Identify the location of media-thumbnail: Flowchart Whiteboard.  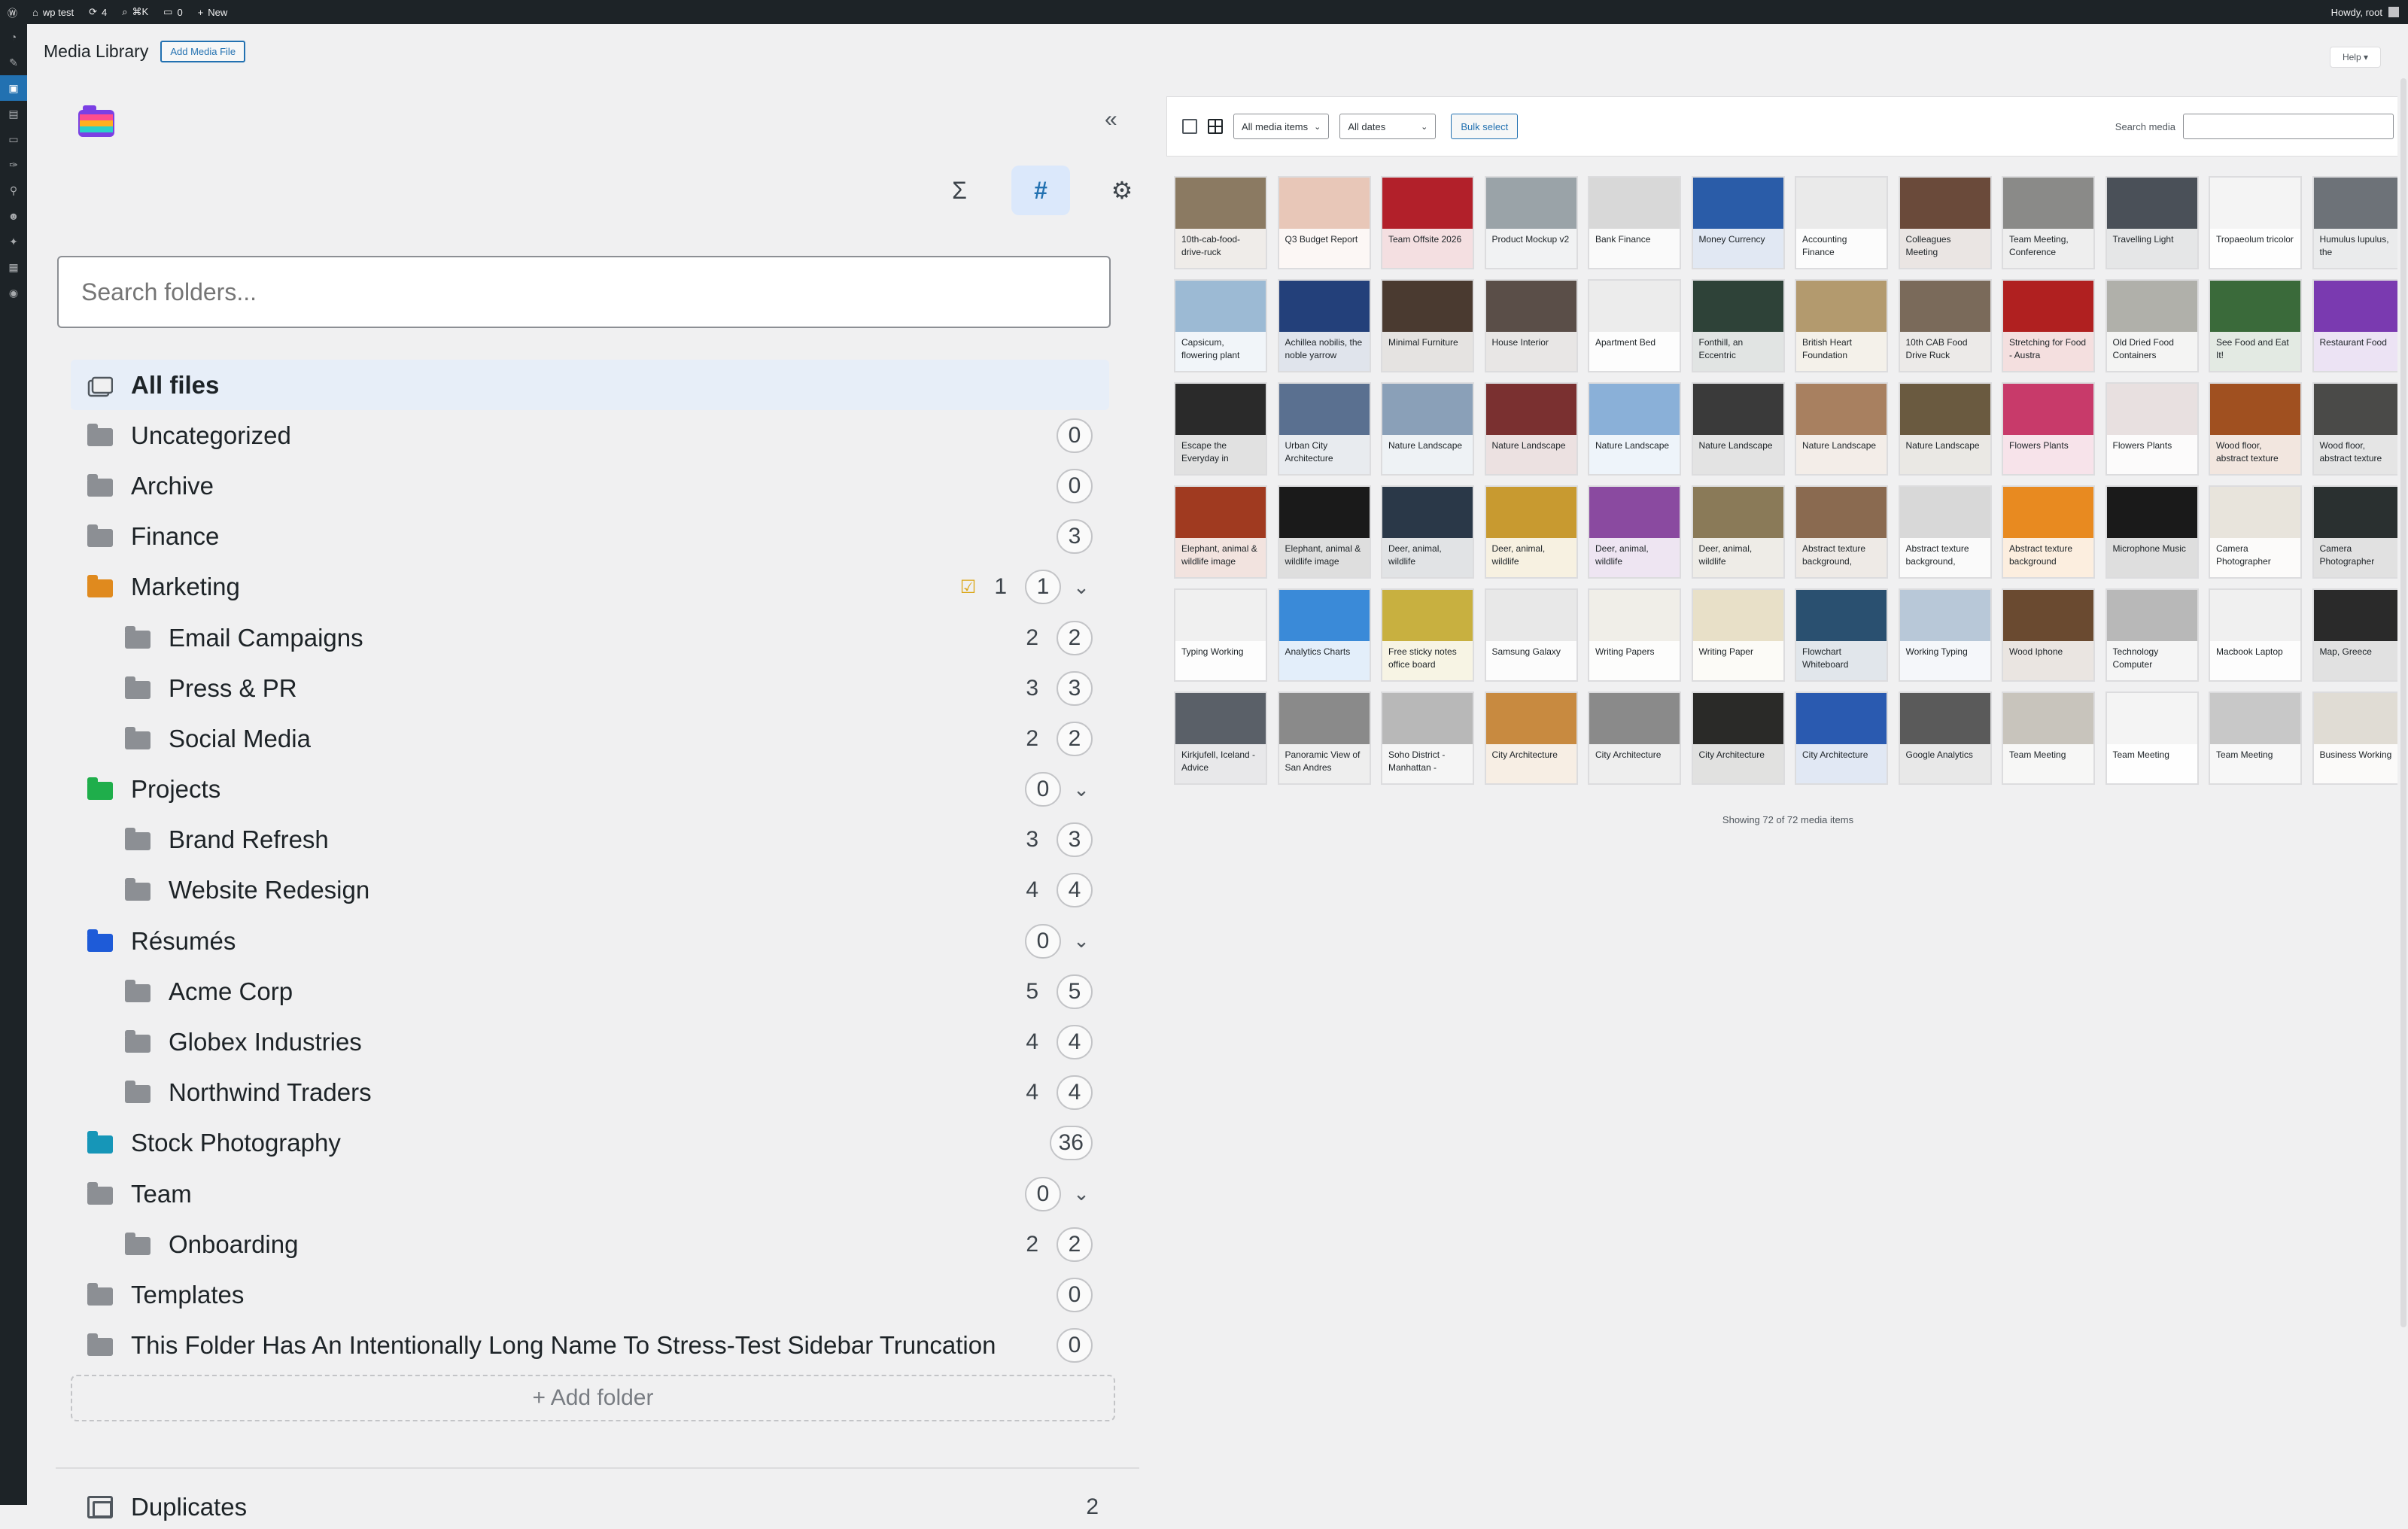
(1841, 635).